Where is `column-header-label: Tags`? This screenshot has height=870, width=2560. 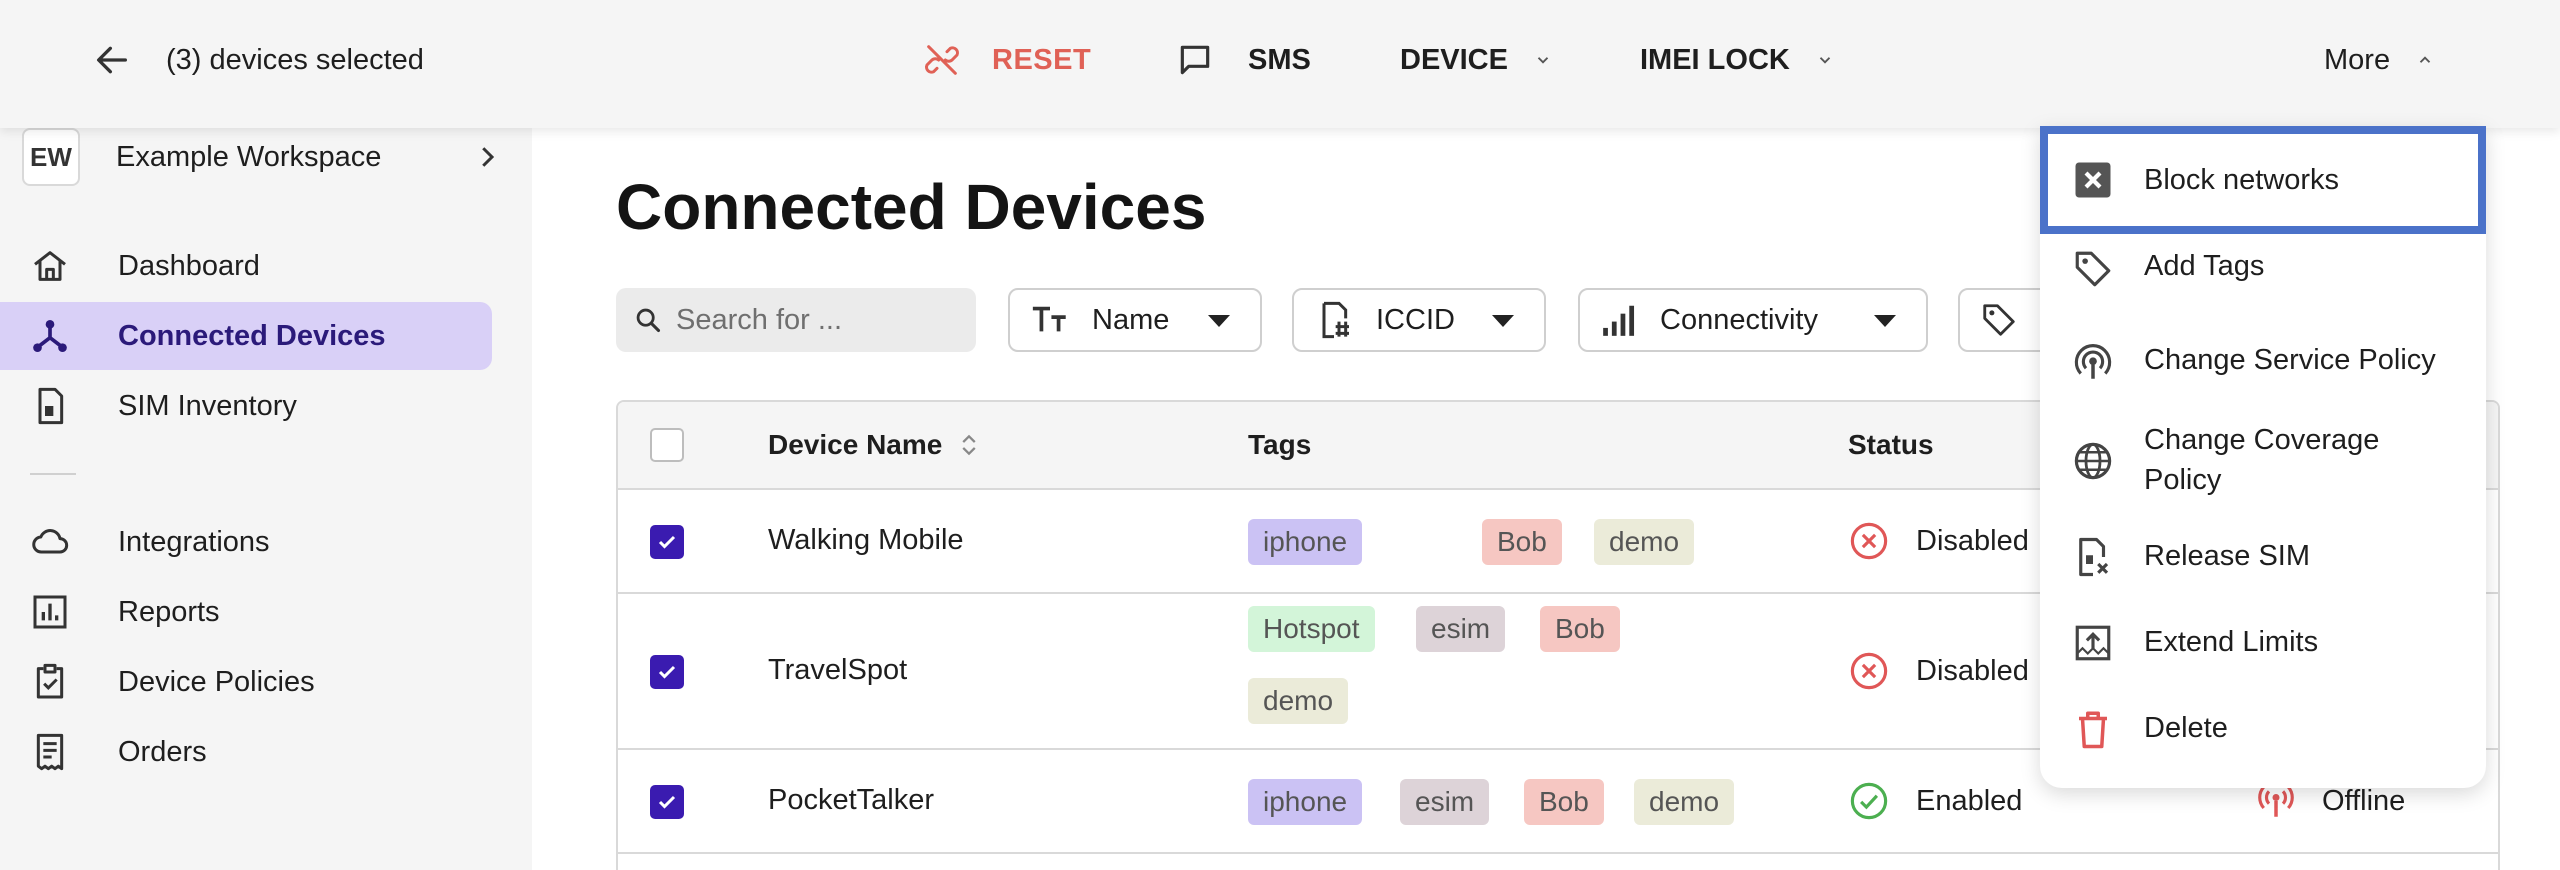 column-header-label: Tags is located at coordinates (1280, 444).